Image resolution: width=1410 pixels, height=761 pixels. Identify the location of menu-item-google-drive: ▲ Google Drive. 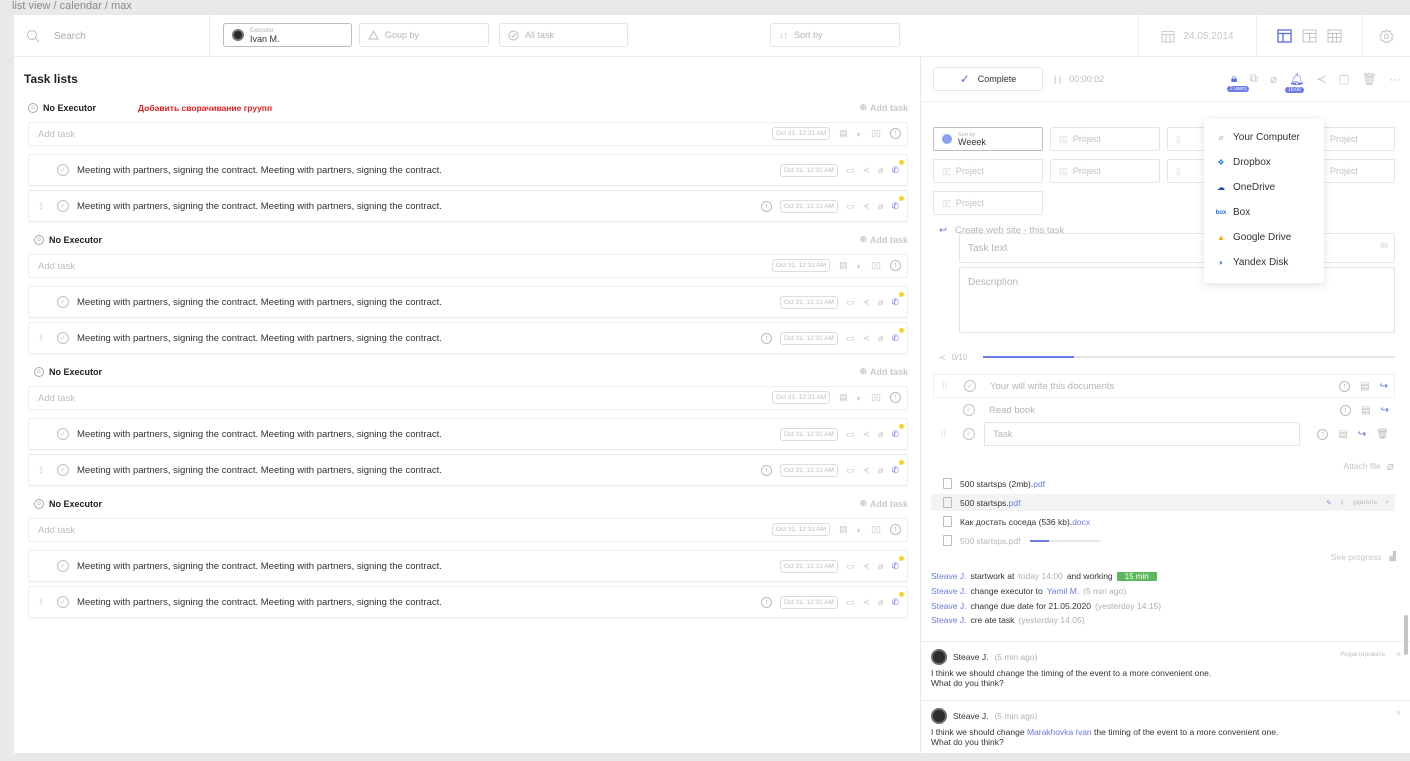
(1264, 237).